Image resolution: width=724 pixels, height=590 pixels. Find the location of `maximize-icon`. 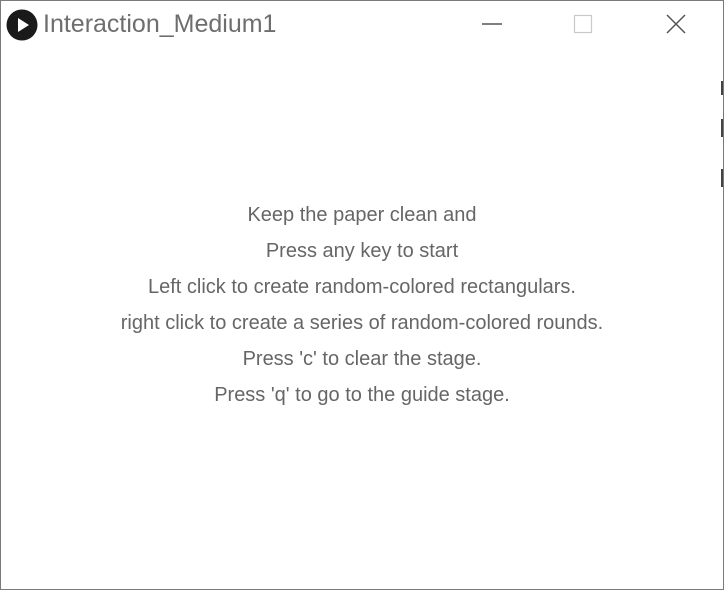

maximize-icon is located at coordinates (583, 24).